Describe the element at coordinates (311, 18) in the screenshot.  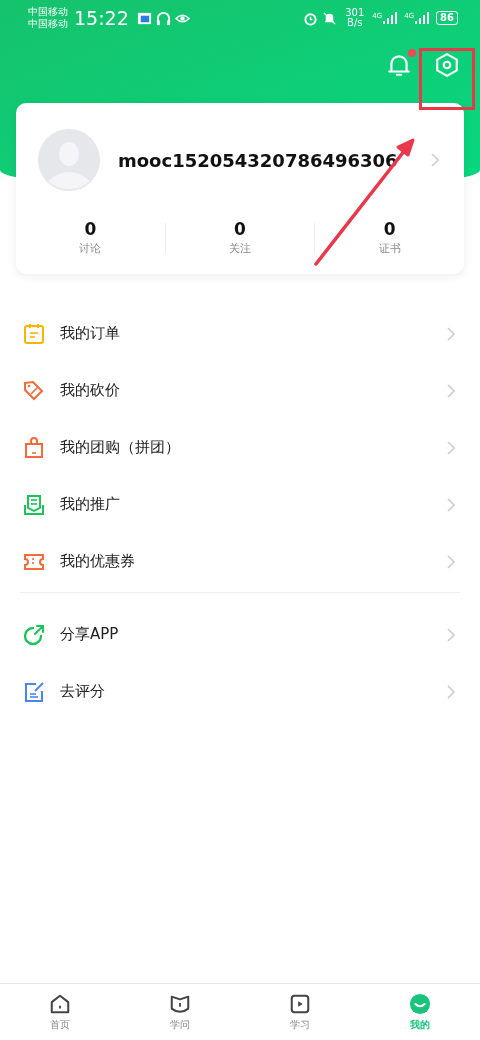
I see `alarm-icon` at that location.